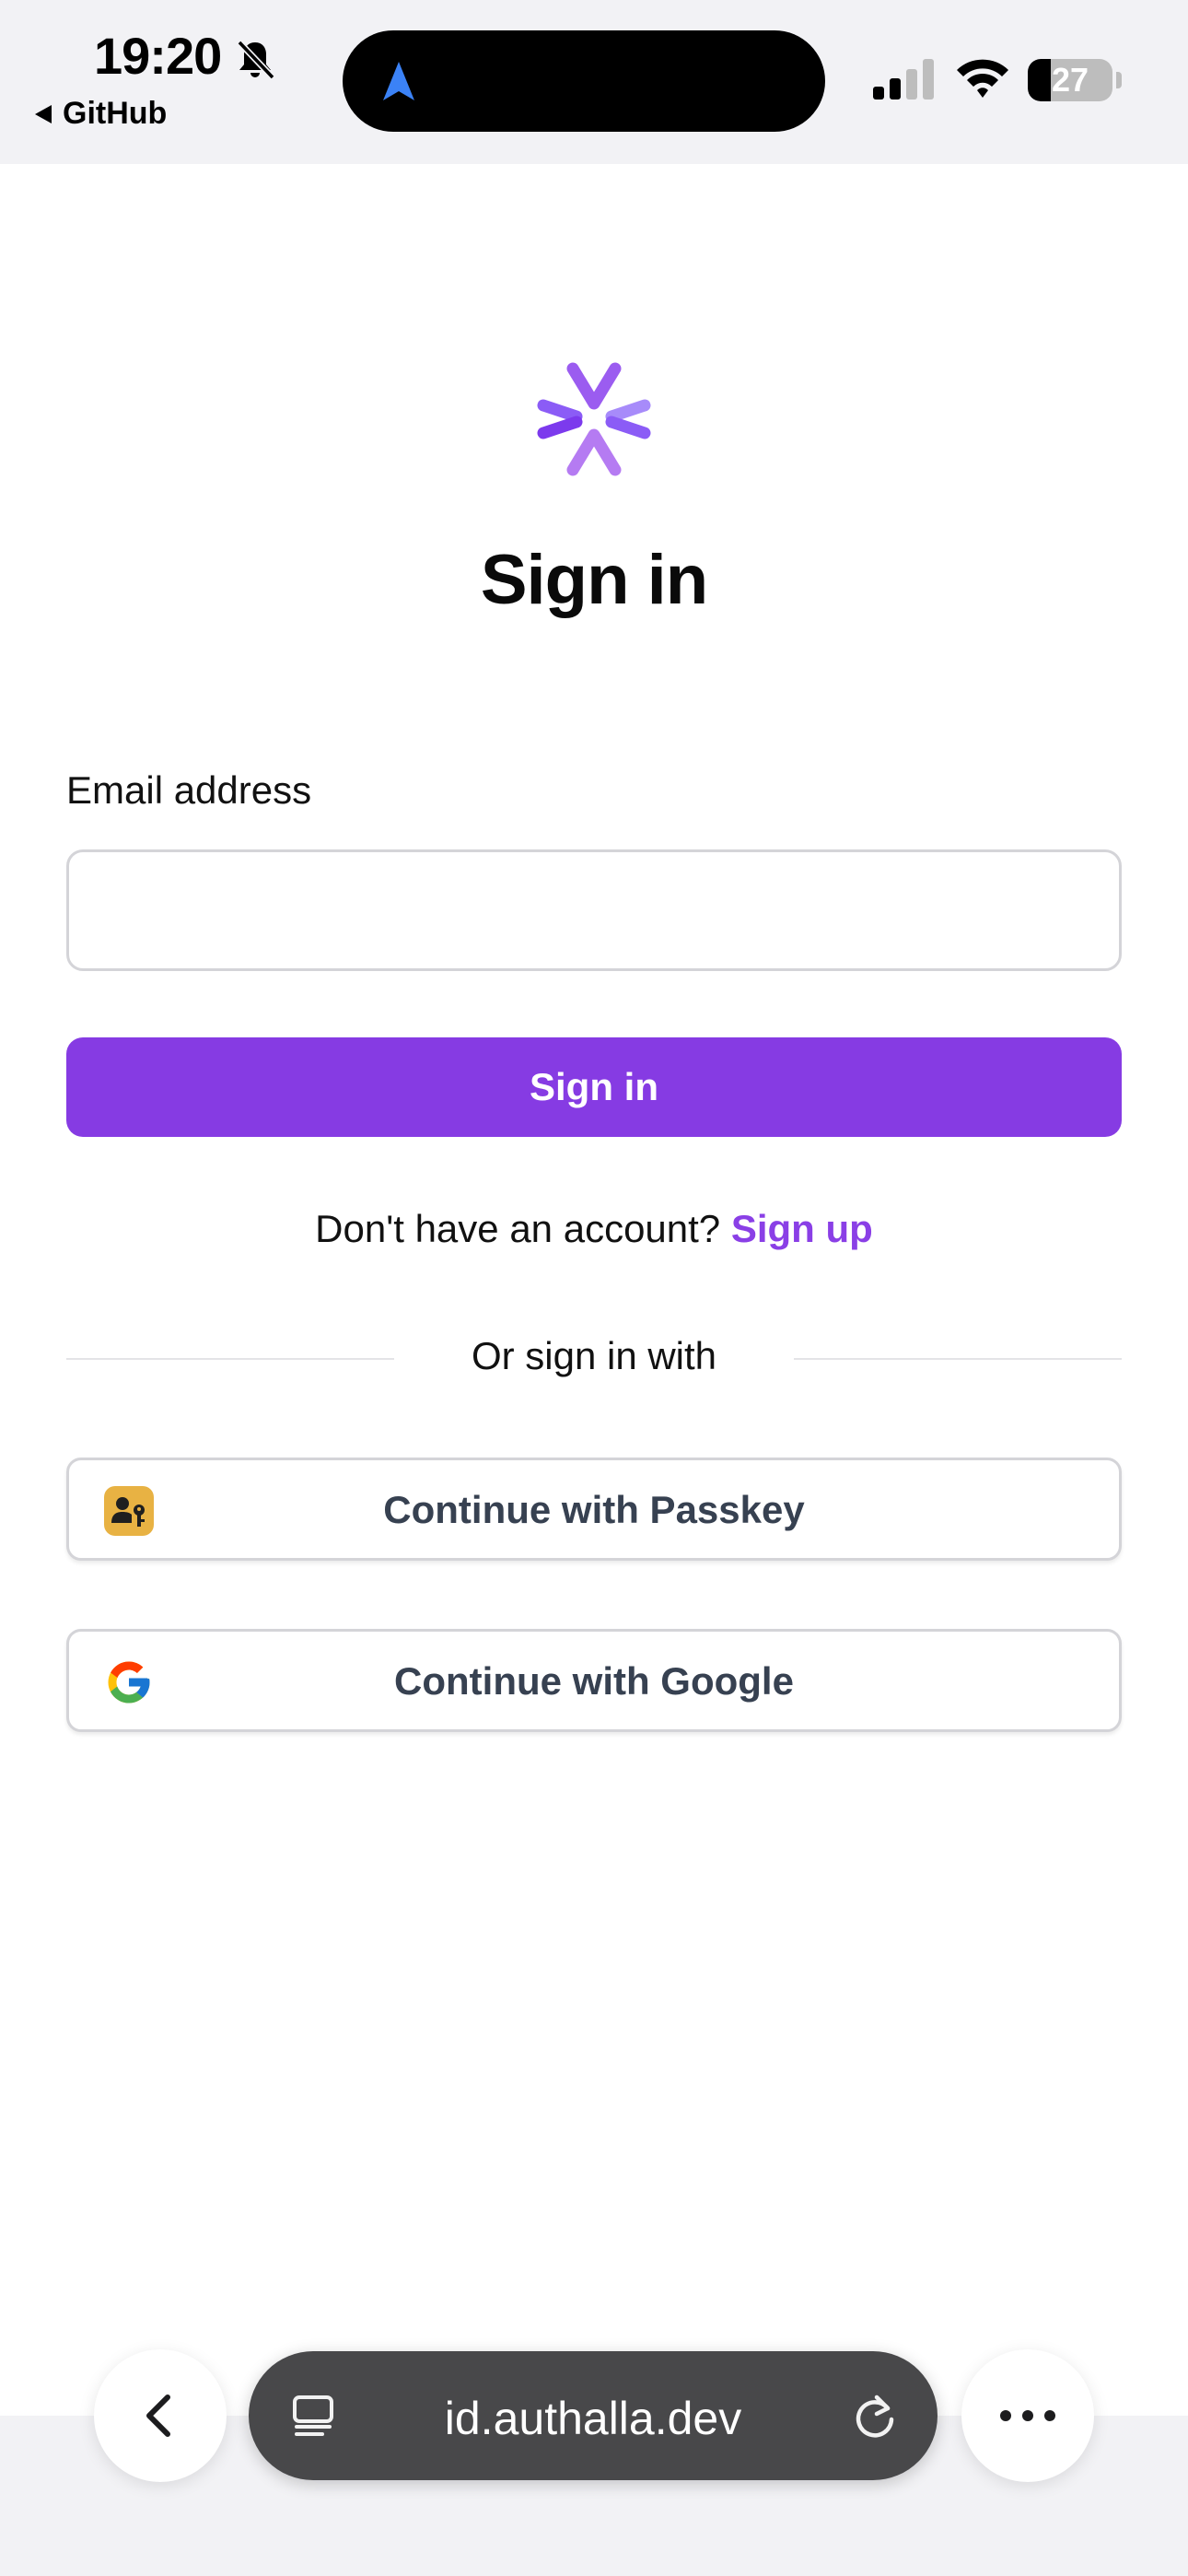 Image resolution: width=1188 pixels, height=2576 pixels. What do you see at coordinates (584, 81) in the screenshot?
I see `dynamic-island` at bounding box center [584, 81].